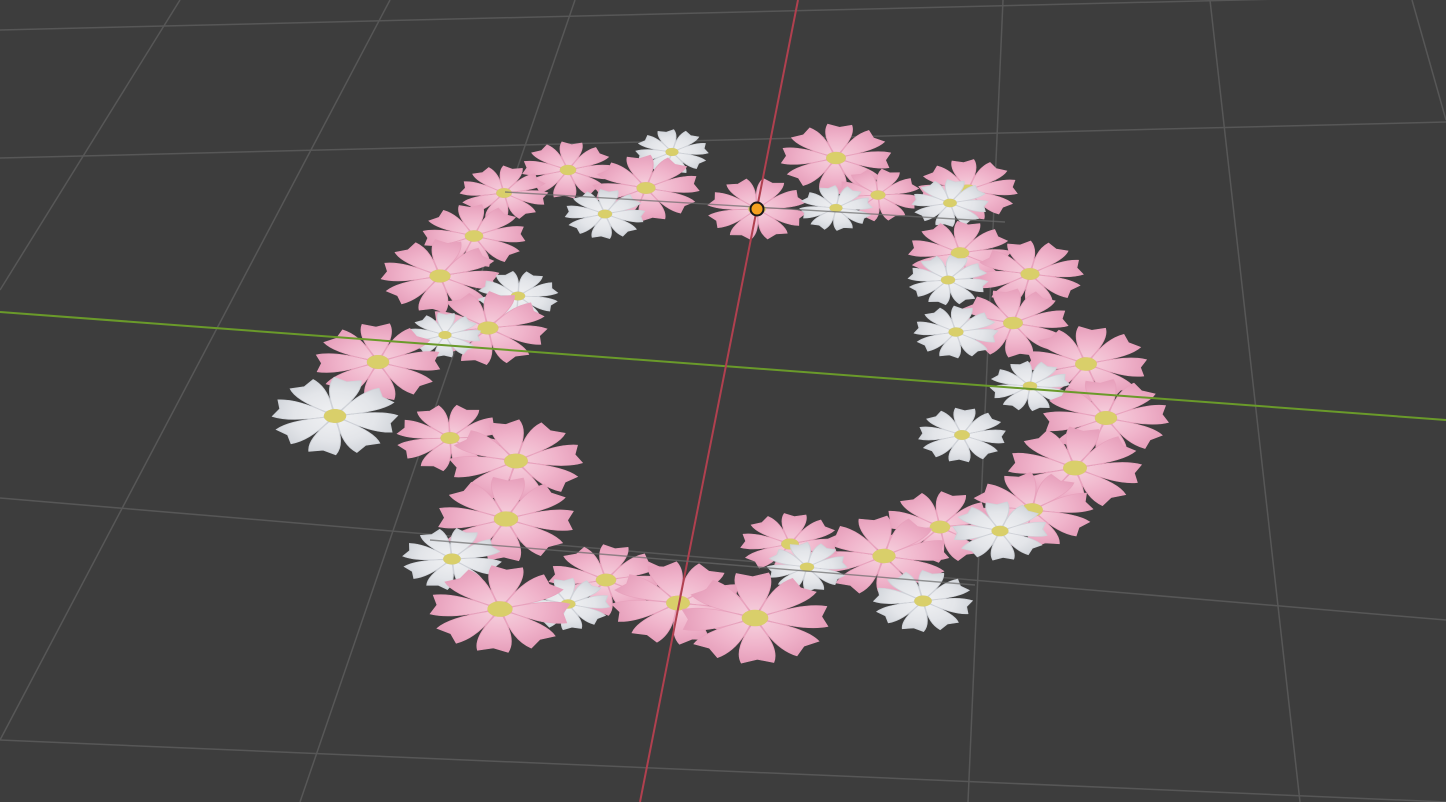 Image resolution: width=1446 pixels, height=802 pixels. I want to click on origin-point-icon, so click(757, 209).